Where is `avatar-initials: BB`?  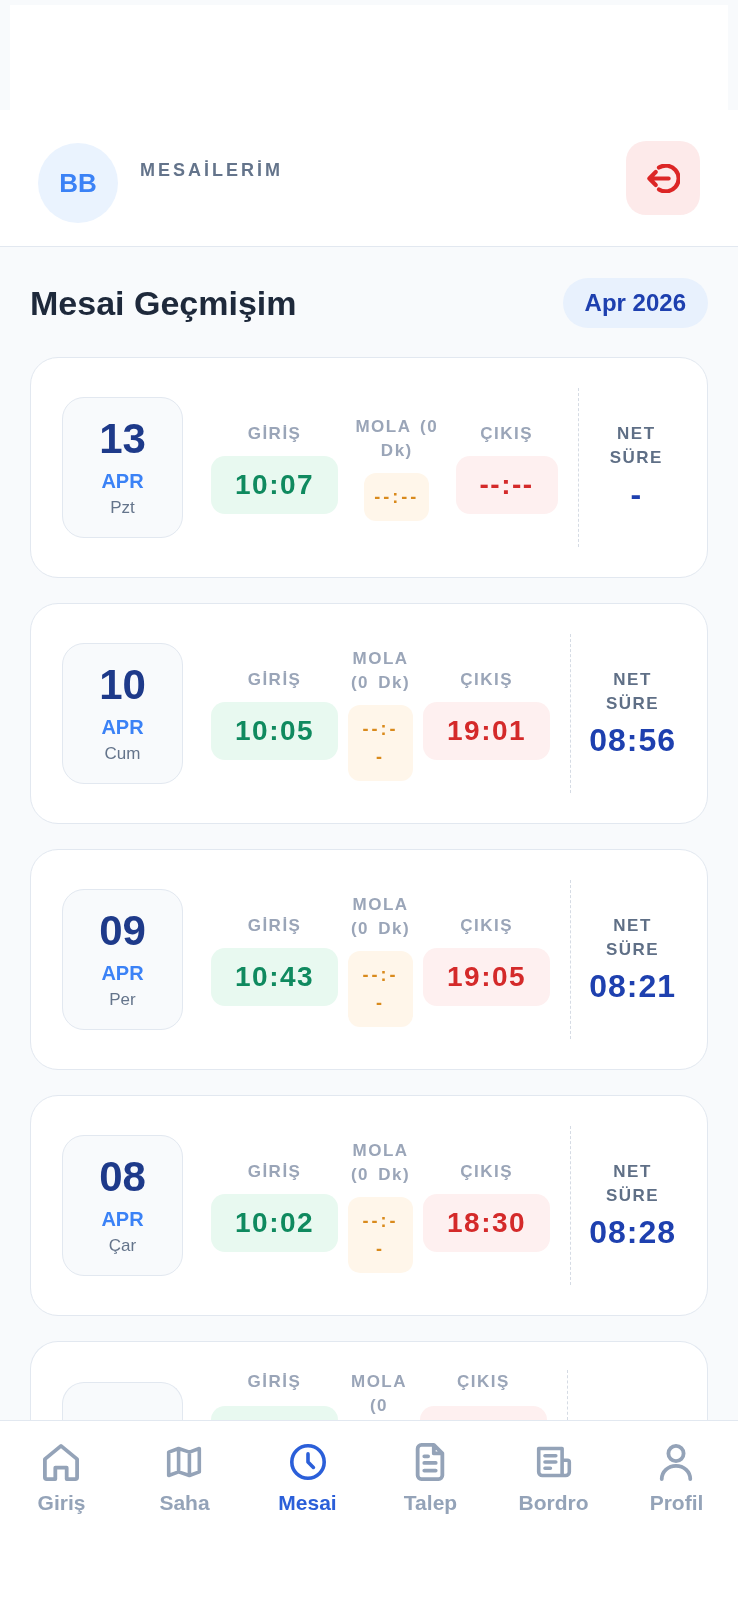
avatar-initials: BB is located at coordinates (78, 183).